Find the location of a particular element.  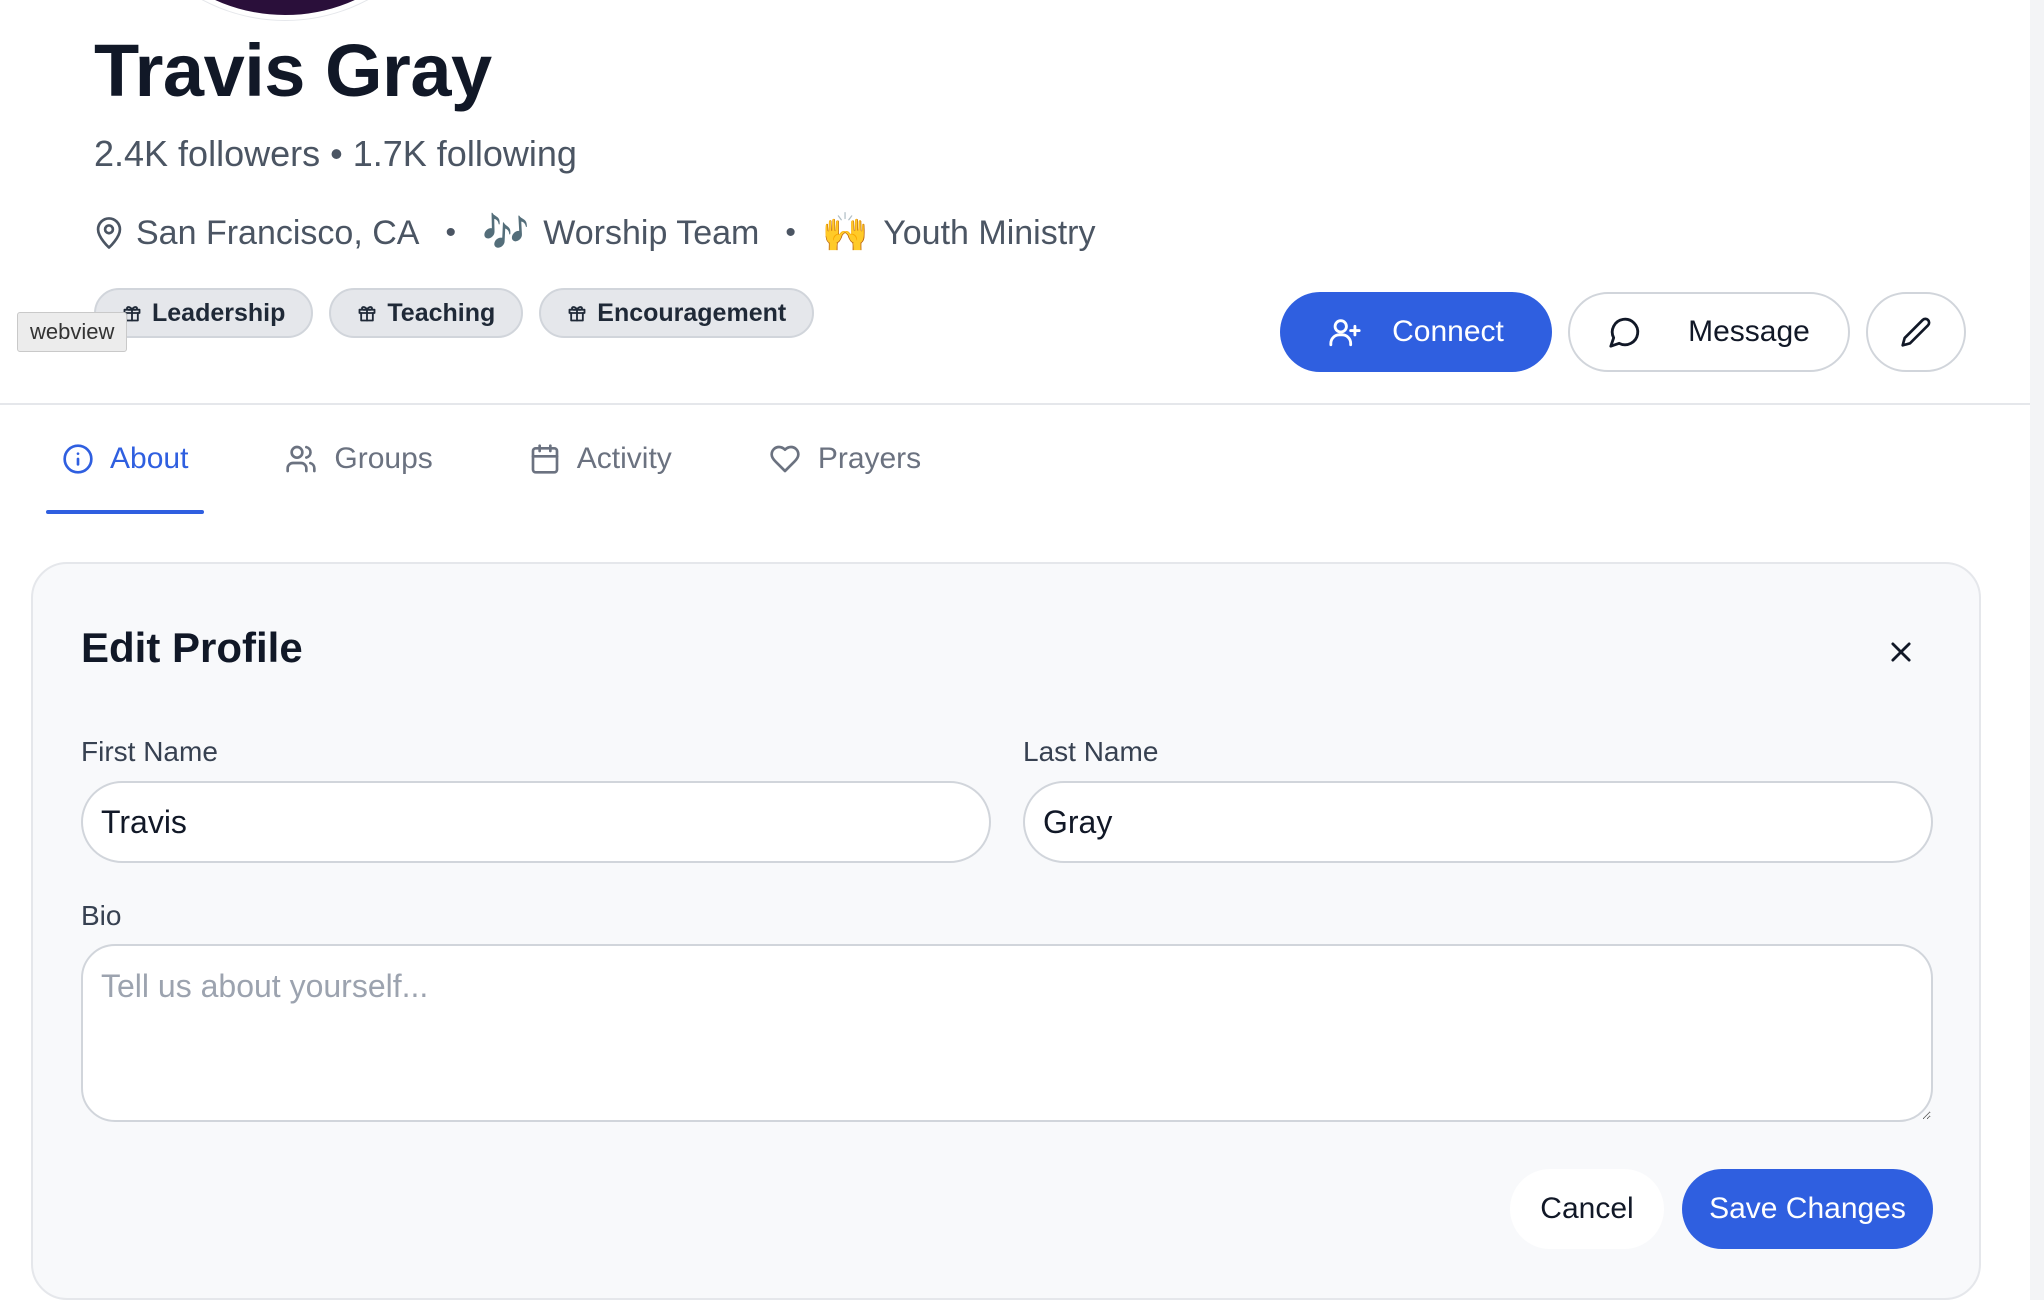

cancel-button: Cancel is located at coordinates (1587, 1209).